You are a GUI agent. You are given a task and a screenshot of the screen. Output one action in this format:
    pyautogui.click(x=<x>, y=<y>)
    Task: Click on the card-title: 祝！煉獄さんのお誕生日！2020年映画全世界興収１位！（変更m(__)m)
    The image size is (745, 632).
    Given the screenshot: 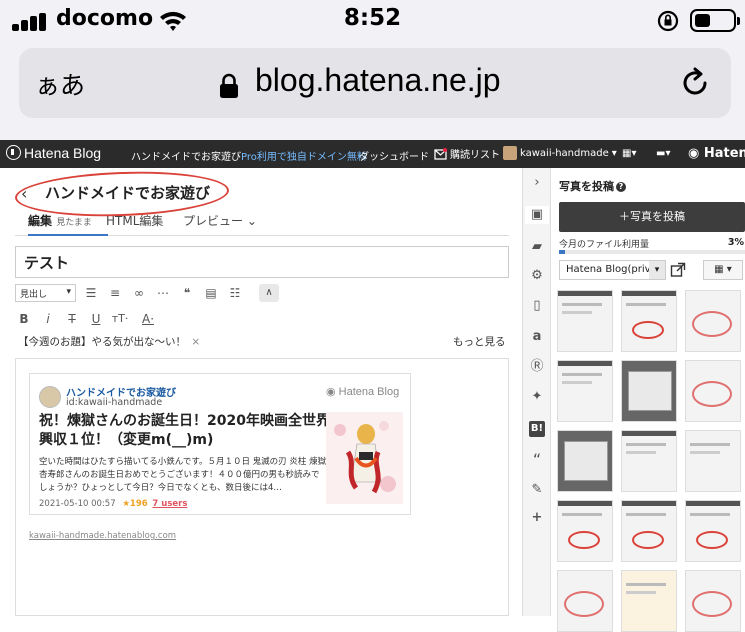 What is the action you would take?
    pyautogui.click(x=187, y=431)
    